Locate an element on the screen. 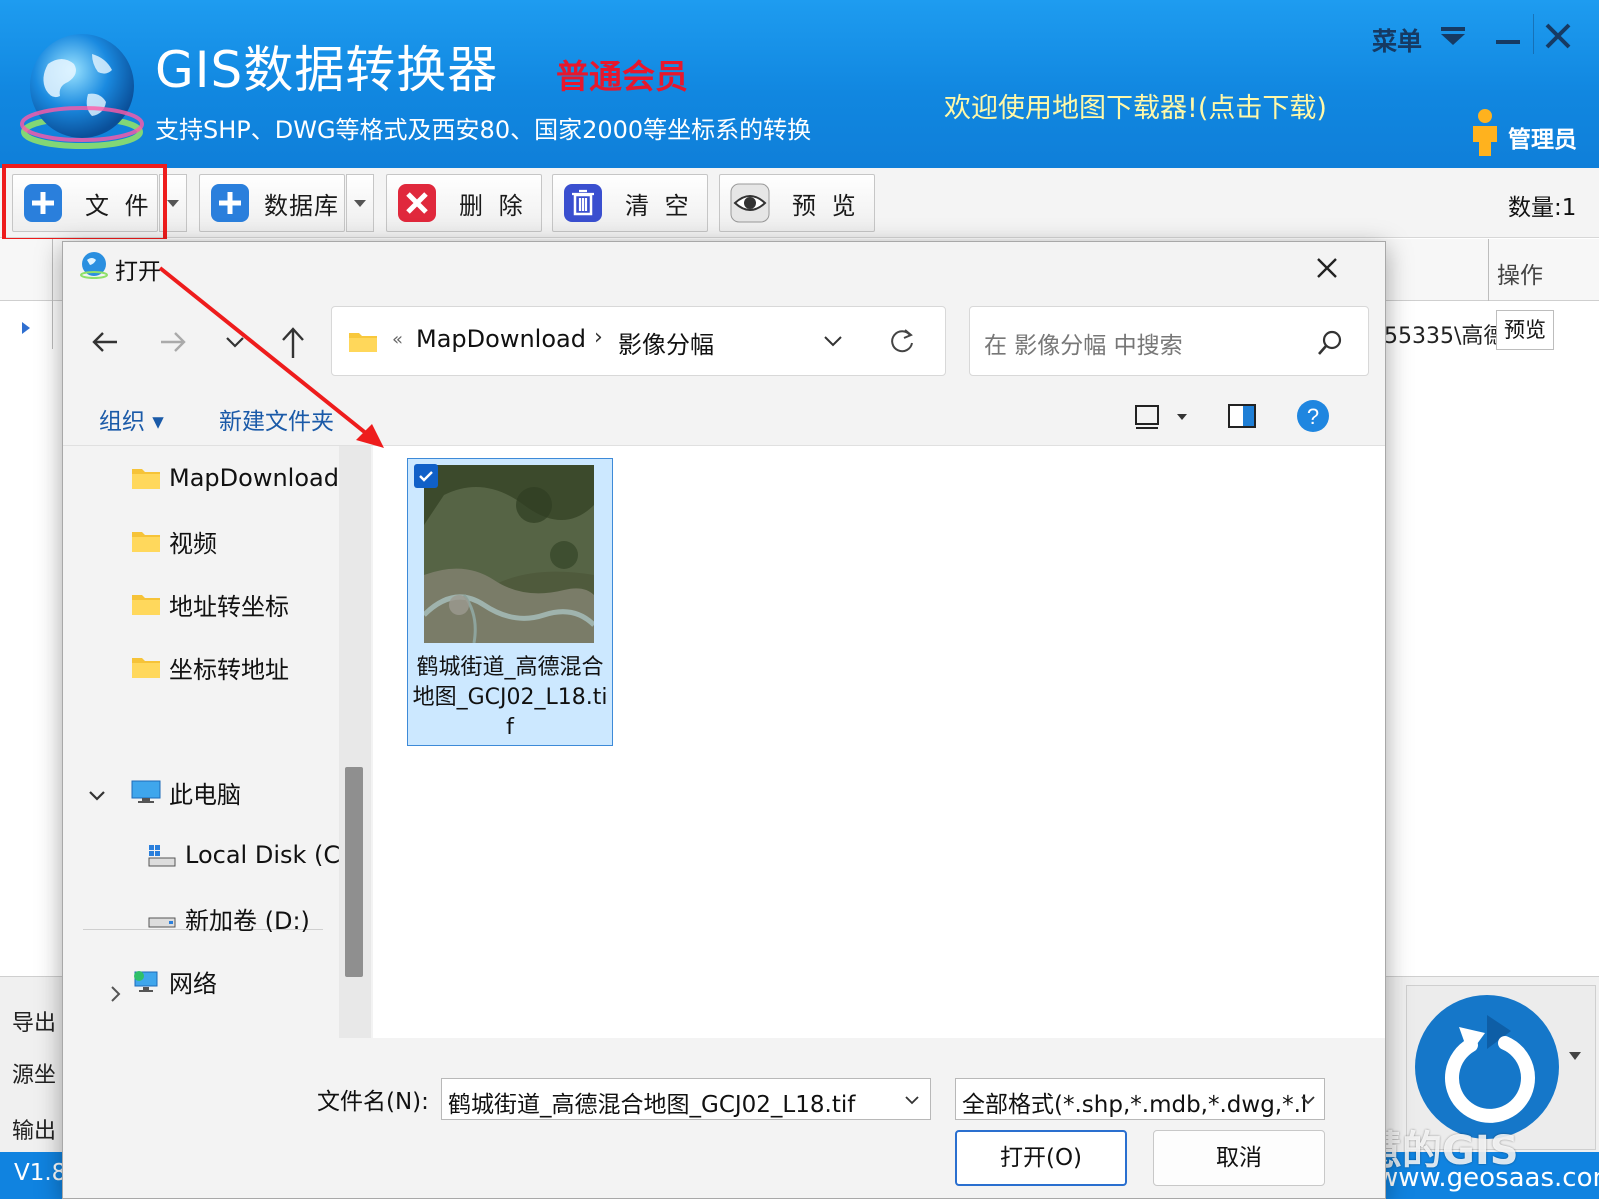 This screenshot has width=1599, height=1199. preview-pane-icon is located at coordinates (1242, 416).